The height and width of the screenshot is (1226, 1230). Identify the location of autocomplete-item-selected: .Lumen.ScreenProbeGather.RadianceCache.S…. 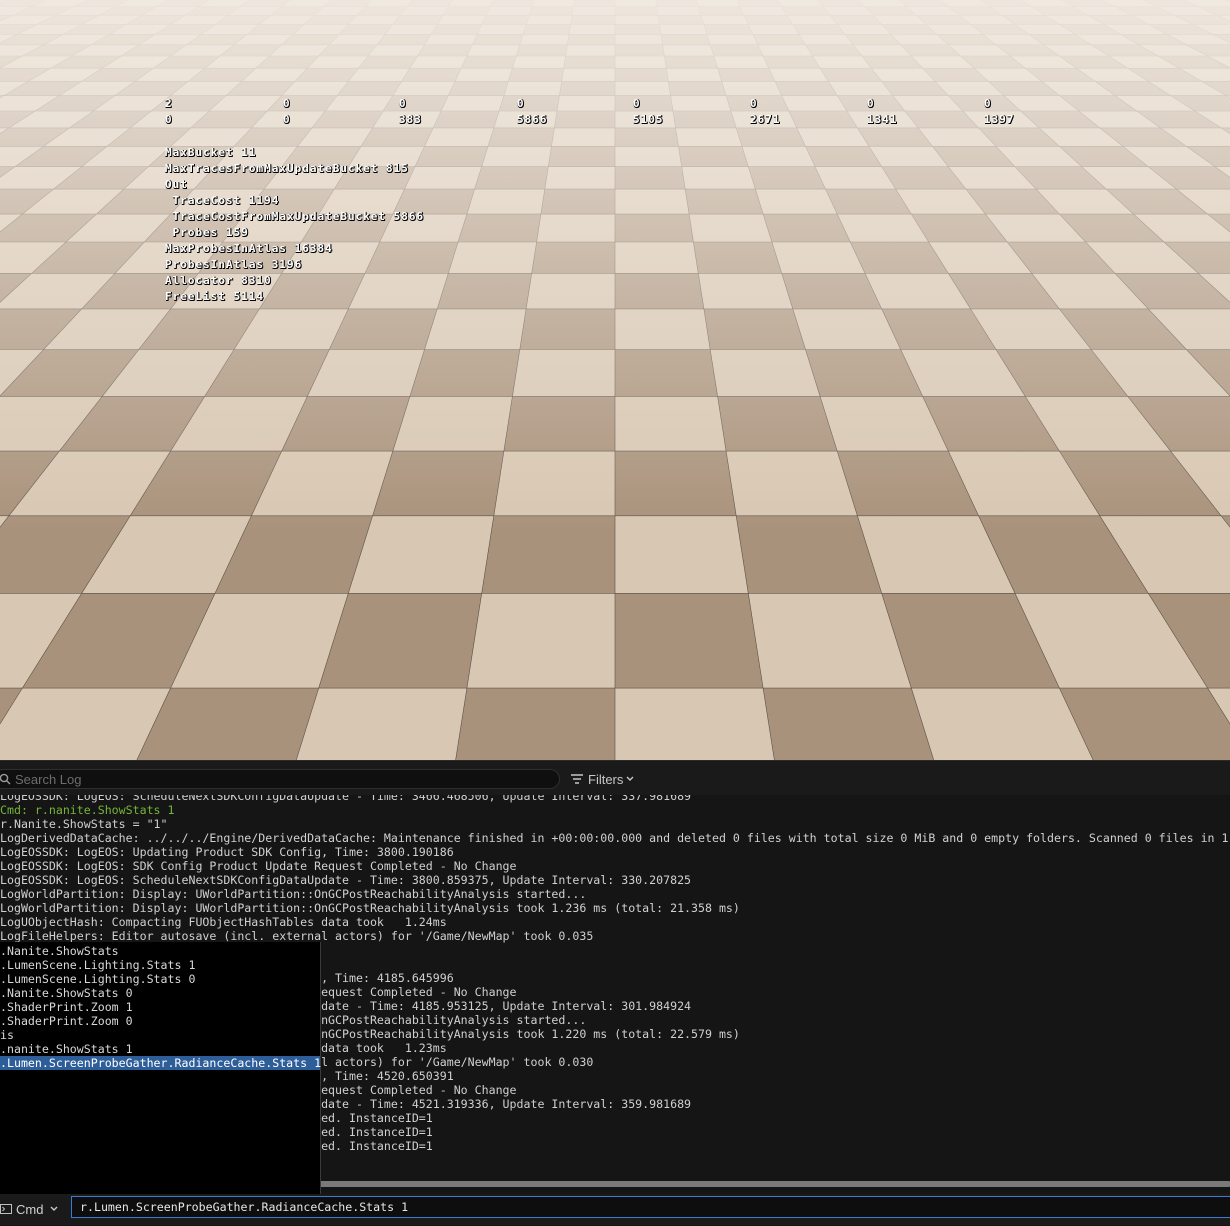
(160, 1063).